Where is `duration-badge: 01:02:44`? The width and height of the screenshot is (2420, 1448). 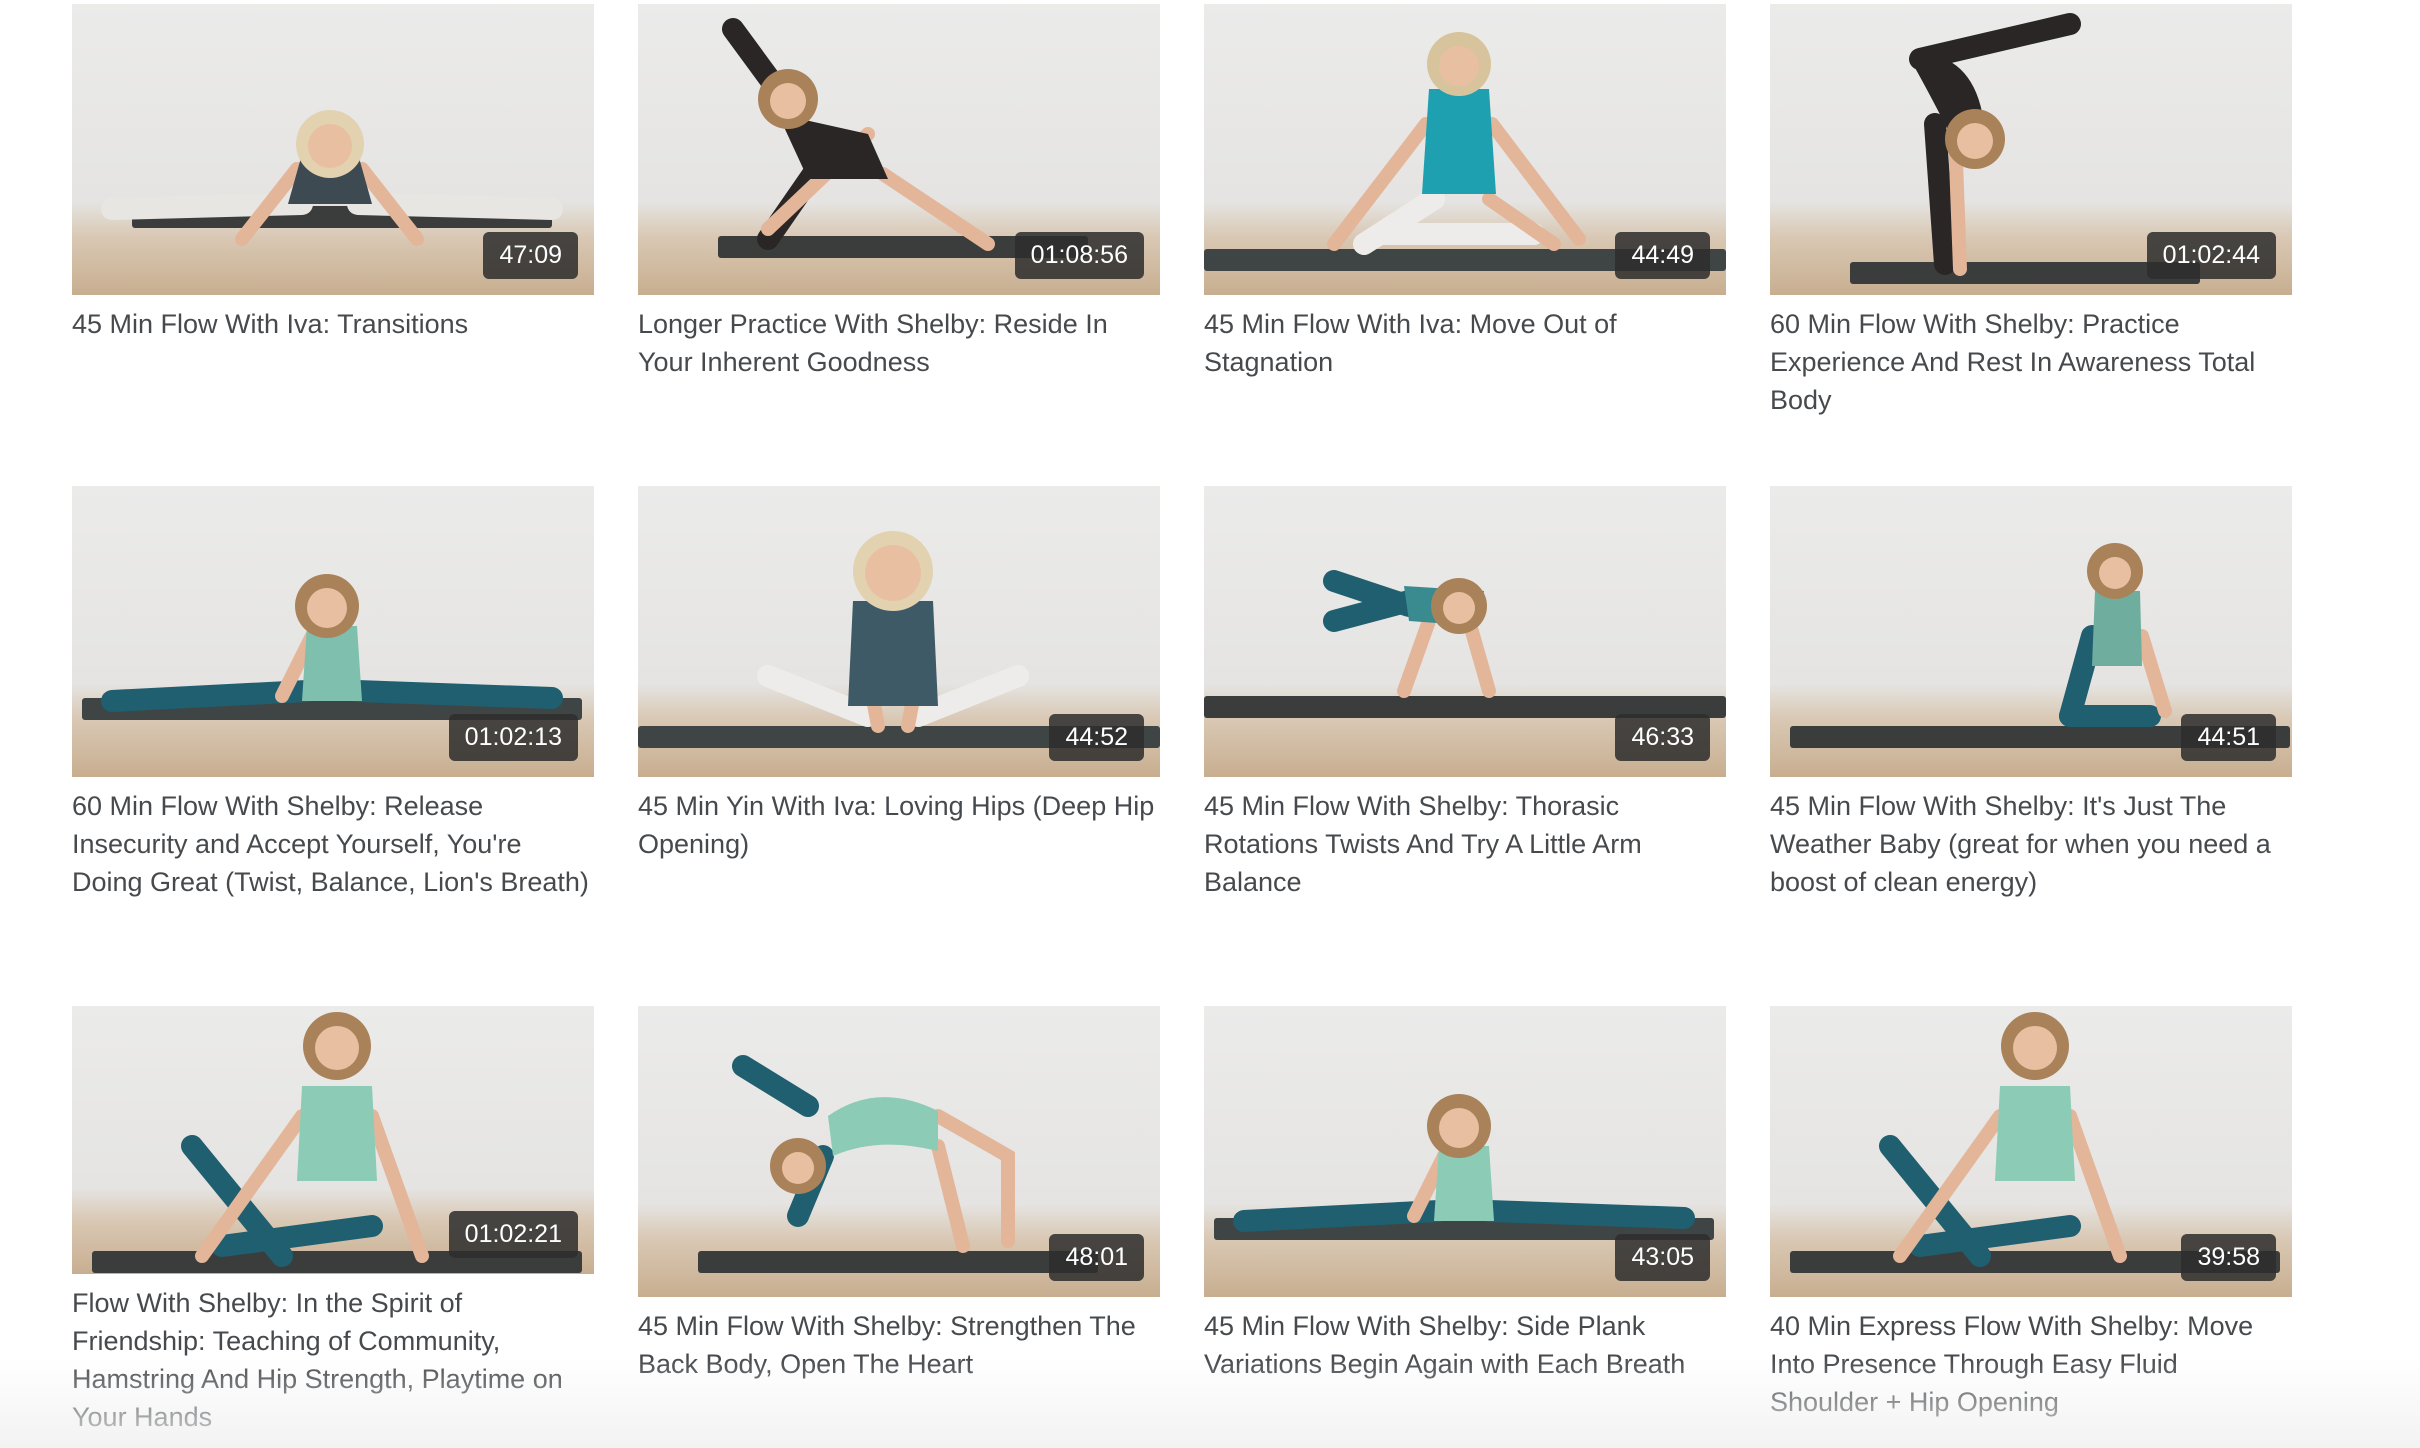 duration-badge: 01:02:44 is located at coordinates (2211, 255).